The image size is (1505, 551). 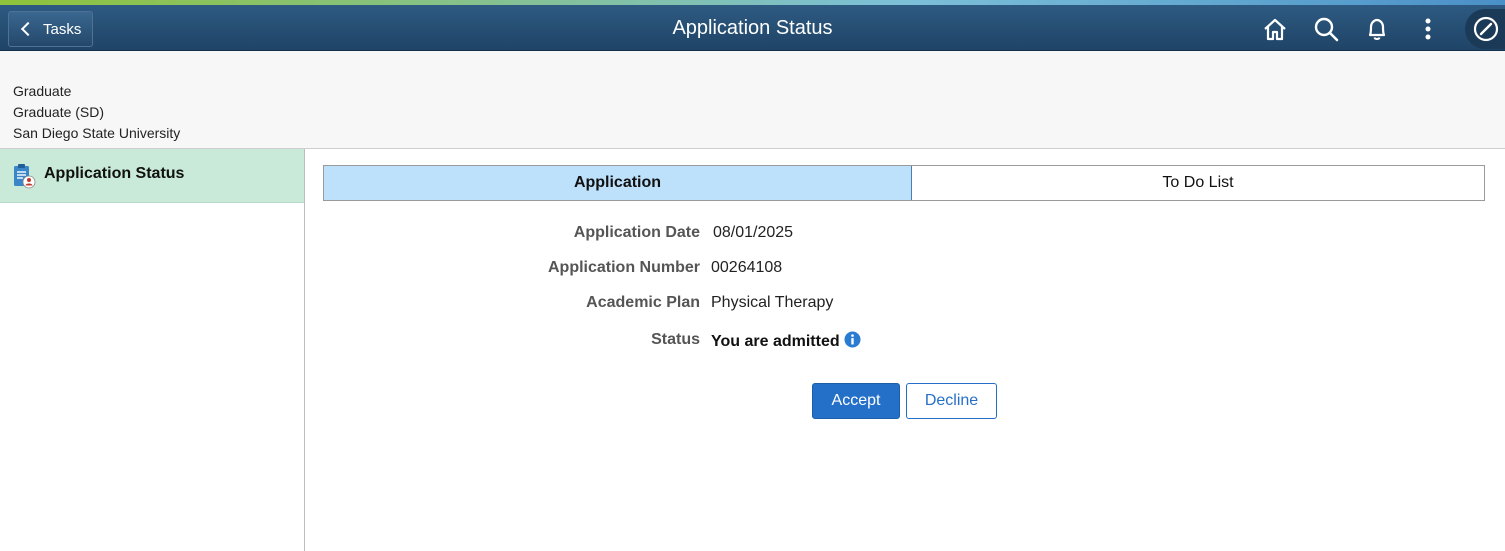 What do you see at coordinates (772, 302) in the screenshot?
I see `field-value: Physical Therapy` at bounding box center [772, 302].